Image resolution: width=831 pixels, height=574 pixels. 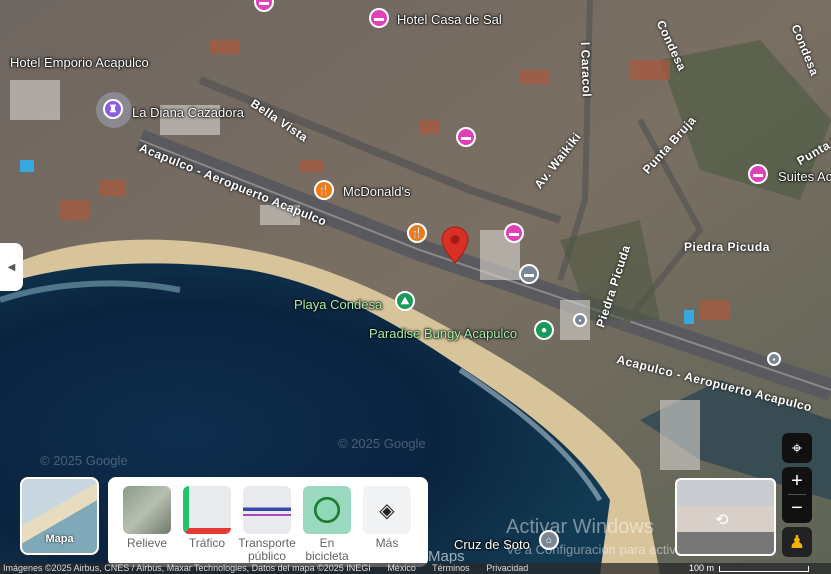 I want to click on rotate-360-icon: ⟲, so click(x=722, y=520).